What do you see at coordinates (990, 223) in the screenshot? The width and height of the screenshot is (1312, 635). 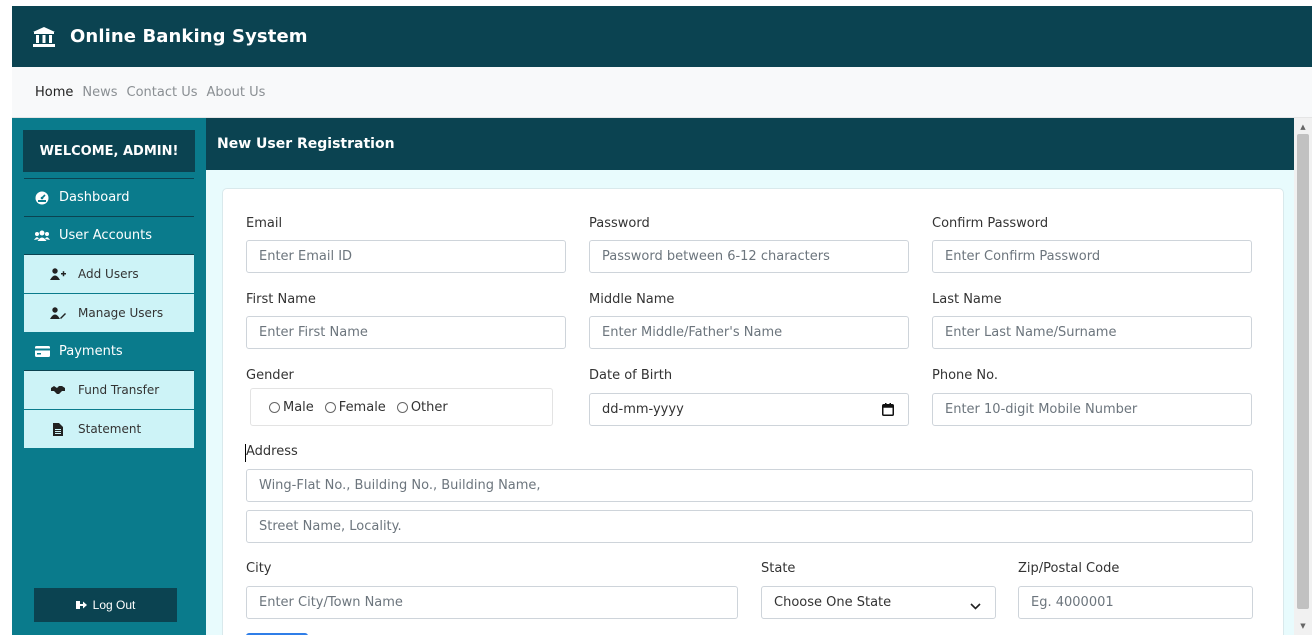 I see `confirm-password-label: Confirm Password` at bounding box center [990, 223].